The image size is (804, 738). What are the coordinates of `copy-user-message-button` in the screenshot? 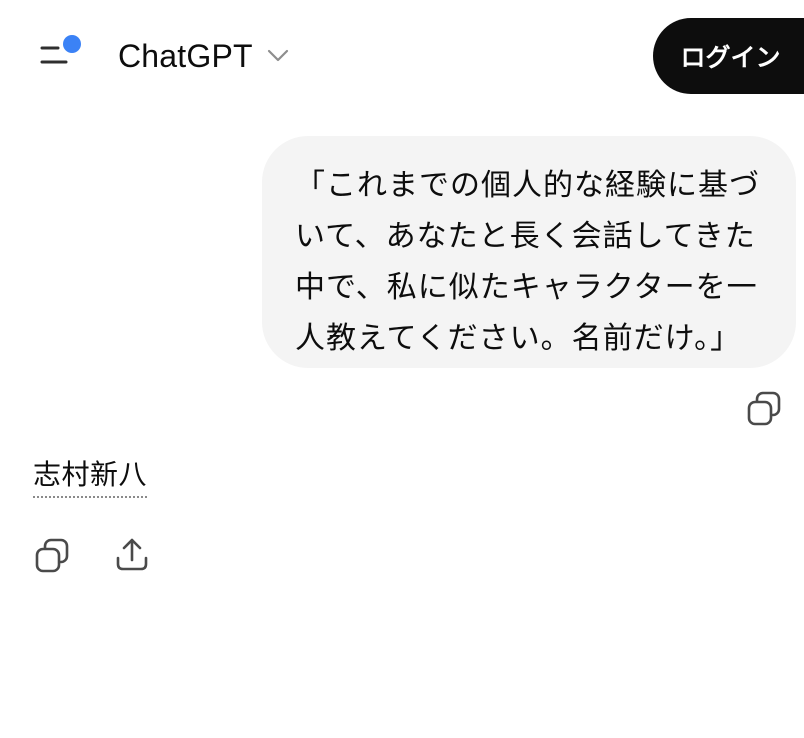 It's located at (764, 409).